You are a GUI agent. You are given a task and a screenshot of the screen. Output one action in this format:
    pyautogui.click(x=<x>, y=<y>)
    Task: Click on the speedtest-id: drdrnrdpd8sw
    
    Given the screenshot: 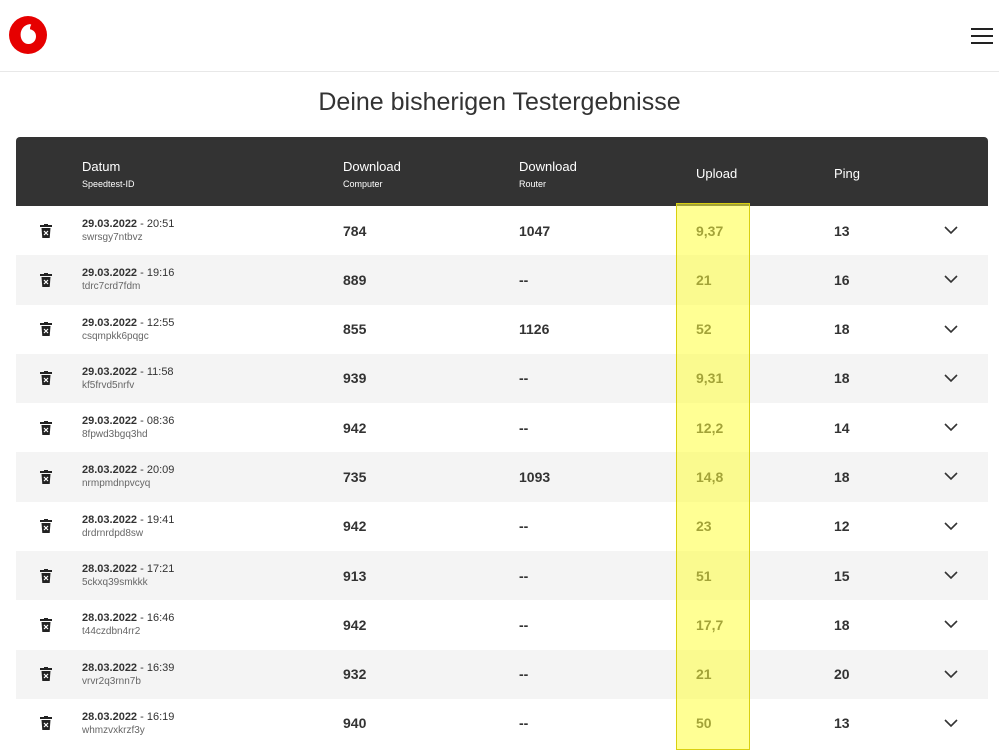 What is the action you would take?
    pyautogui.click(x=113, y=533)
    